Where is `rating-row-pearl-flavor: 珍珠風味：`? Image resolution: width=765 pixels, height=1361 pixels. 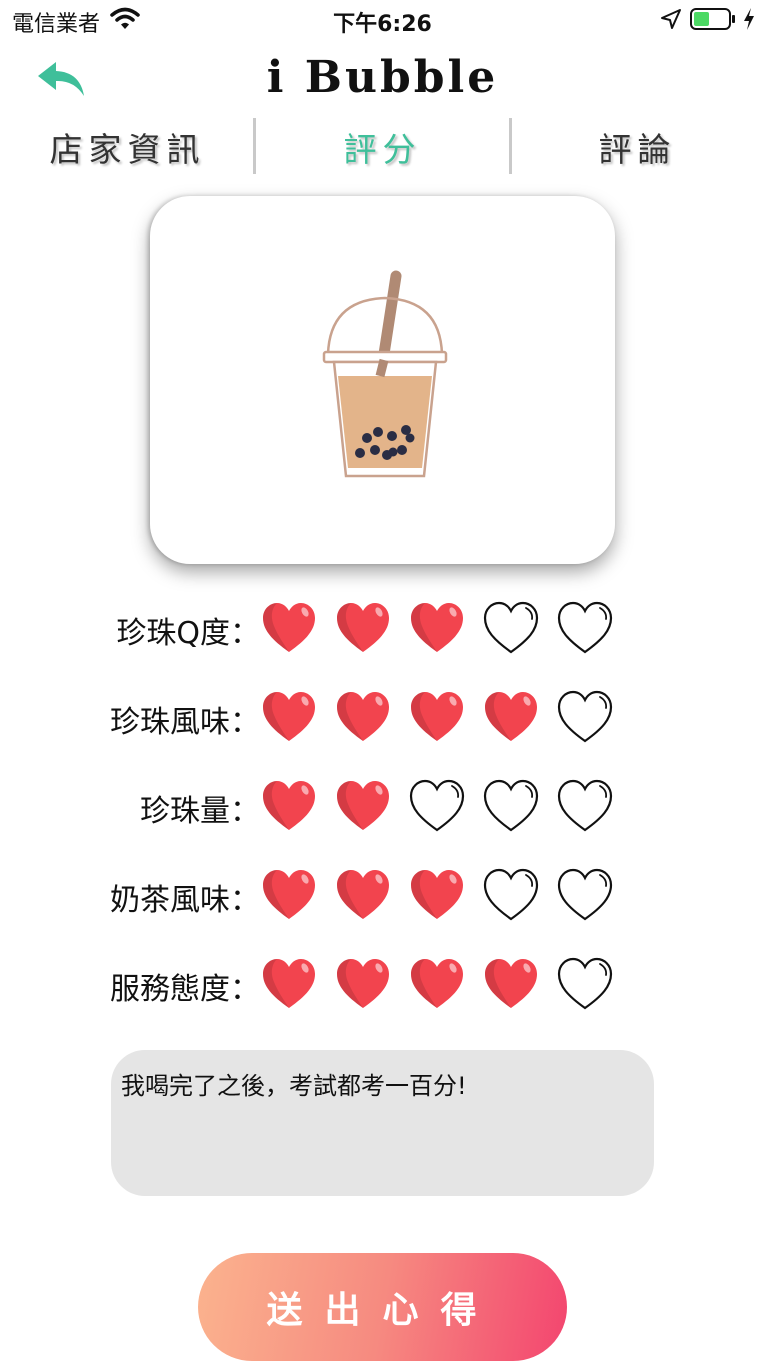
rating-row-pearl-flavor: 珍珠風味： is located at coordinates (370, 719).